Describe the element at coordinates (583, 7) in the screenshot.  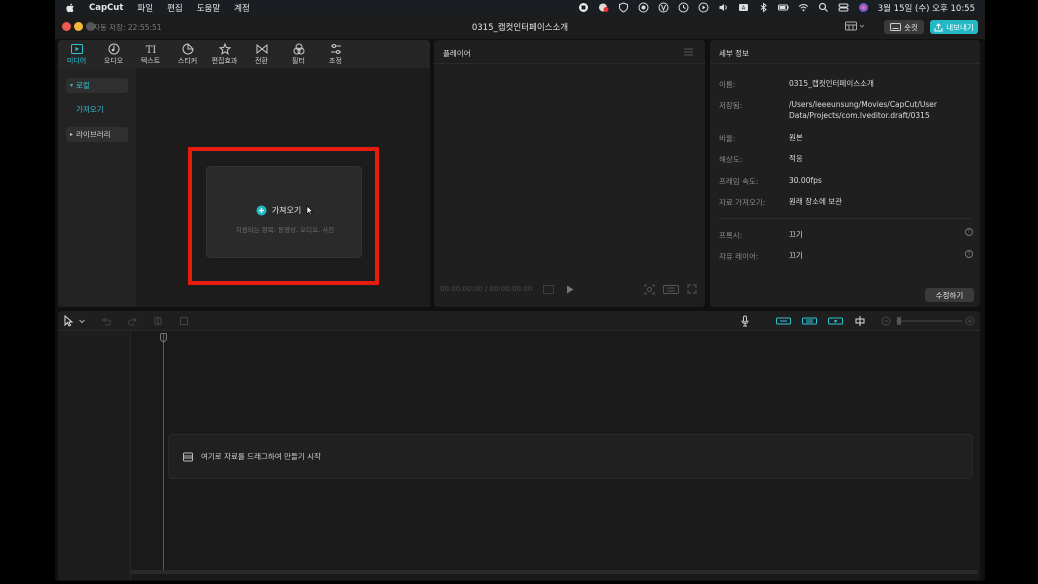
I see `record-icon` at that location.